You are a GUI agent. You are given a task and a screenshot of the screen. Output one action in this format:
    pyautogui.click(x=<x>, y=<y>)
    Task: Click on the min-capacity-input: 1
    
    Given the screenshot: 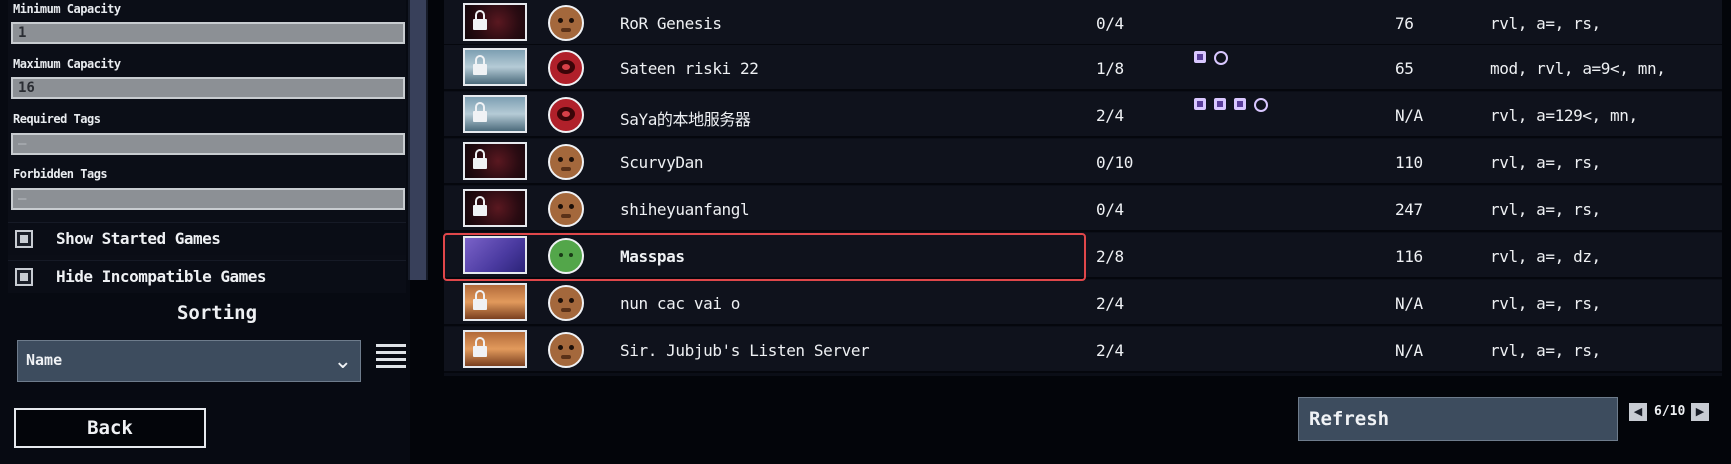 What is the action you would take?
    pyautogui.click(x=208, y=33)
    